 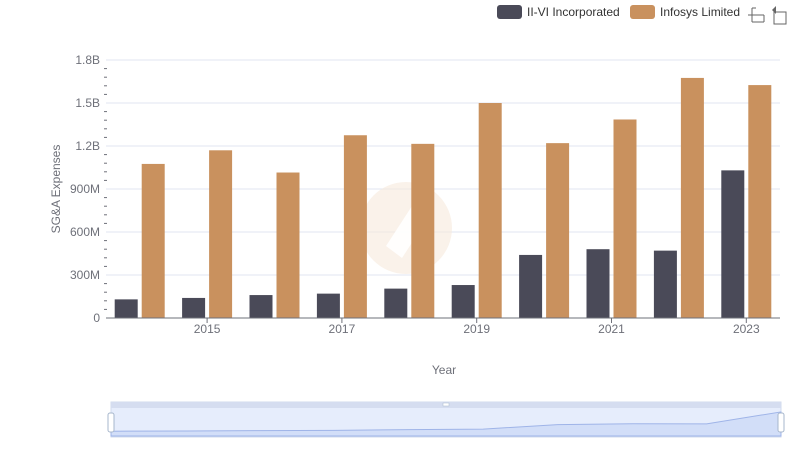 What do you see at coordinates (692, 198) in the screenshot?
I see `bar-infosys-limited-2022` at bounding box center [692, 198].